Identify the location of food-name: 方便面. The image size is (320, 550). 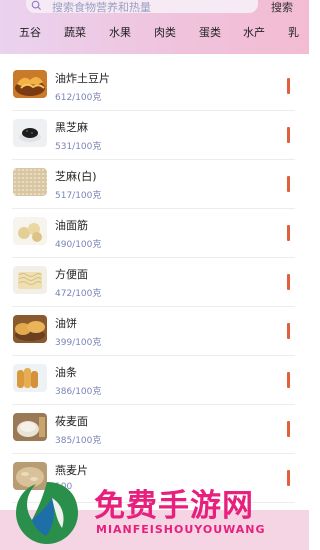
(71, 274).